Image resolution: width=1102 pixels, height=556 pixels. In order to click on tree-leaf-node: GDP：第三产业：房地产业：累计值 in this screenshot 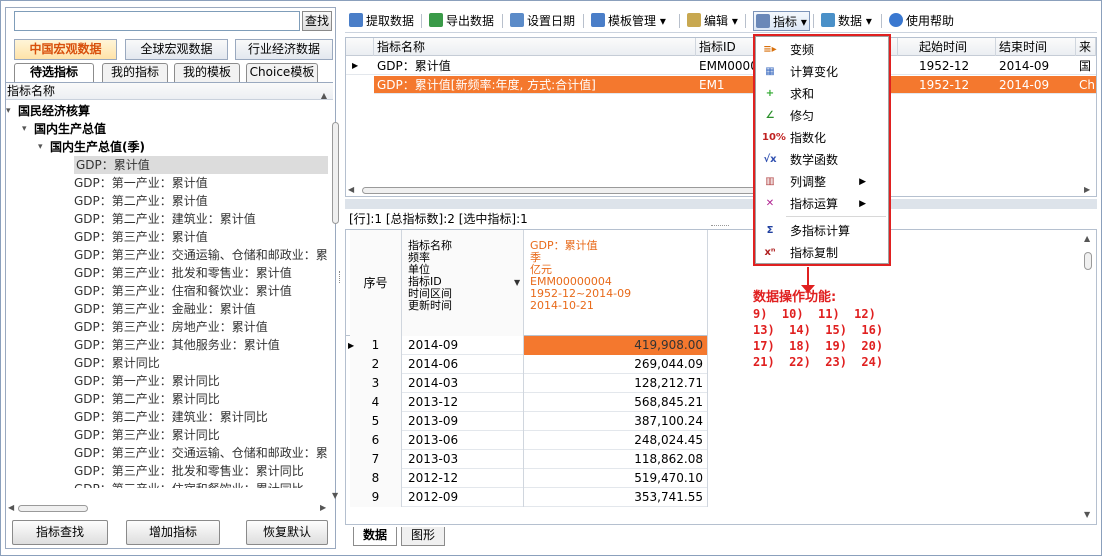, I will do `click(171, 327)`.